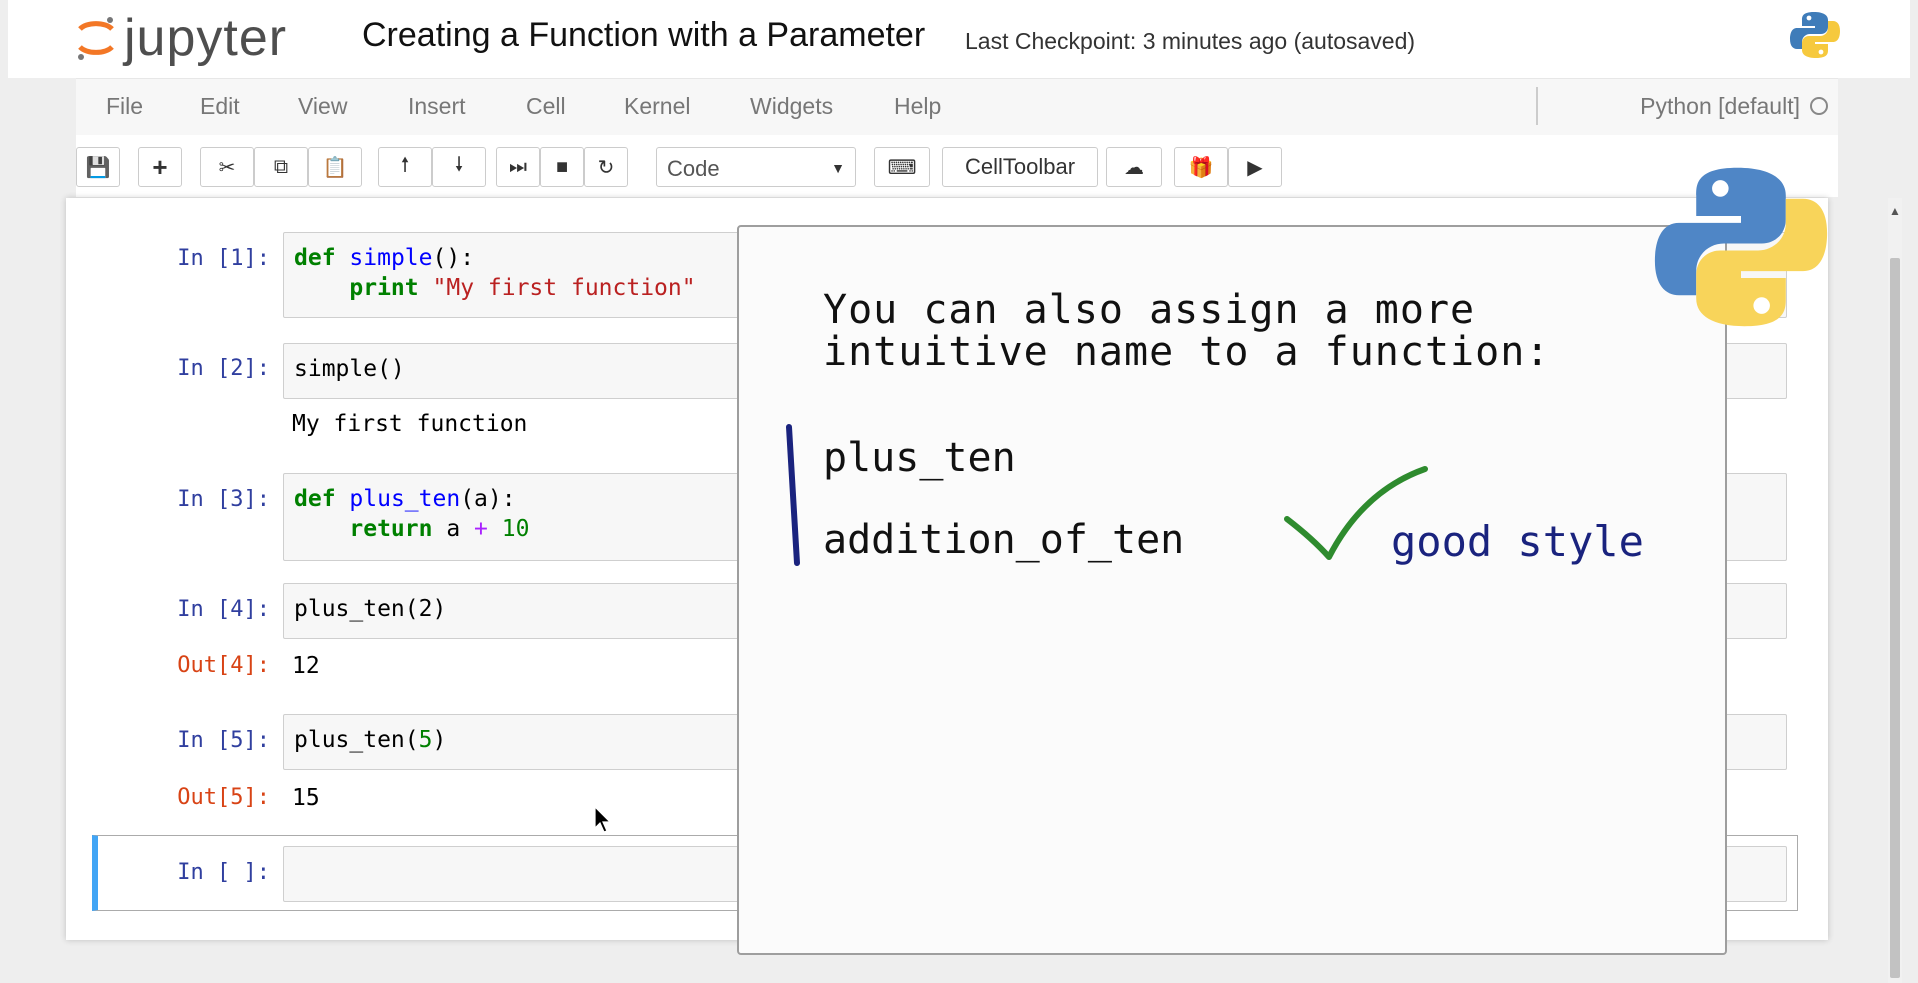 This screenshot has height=983, width=1918. I want to click on code-line: plus_ten(2), so click(370, 609).